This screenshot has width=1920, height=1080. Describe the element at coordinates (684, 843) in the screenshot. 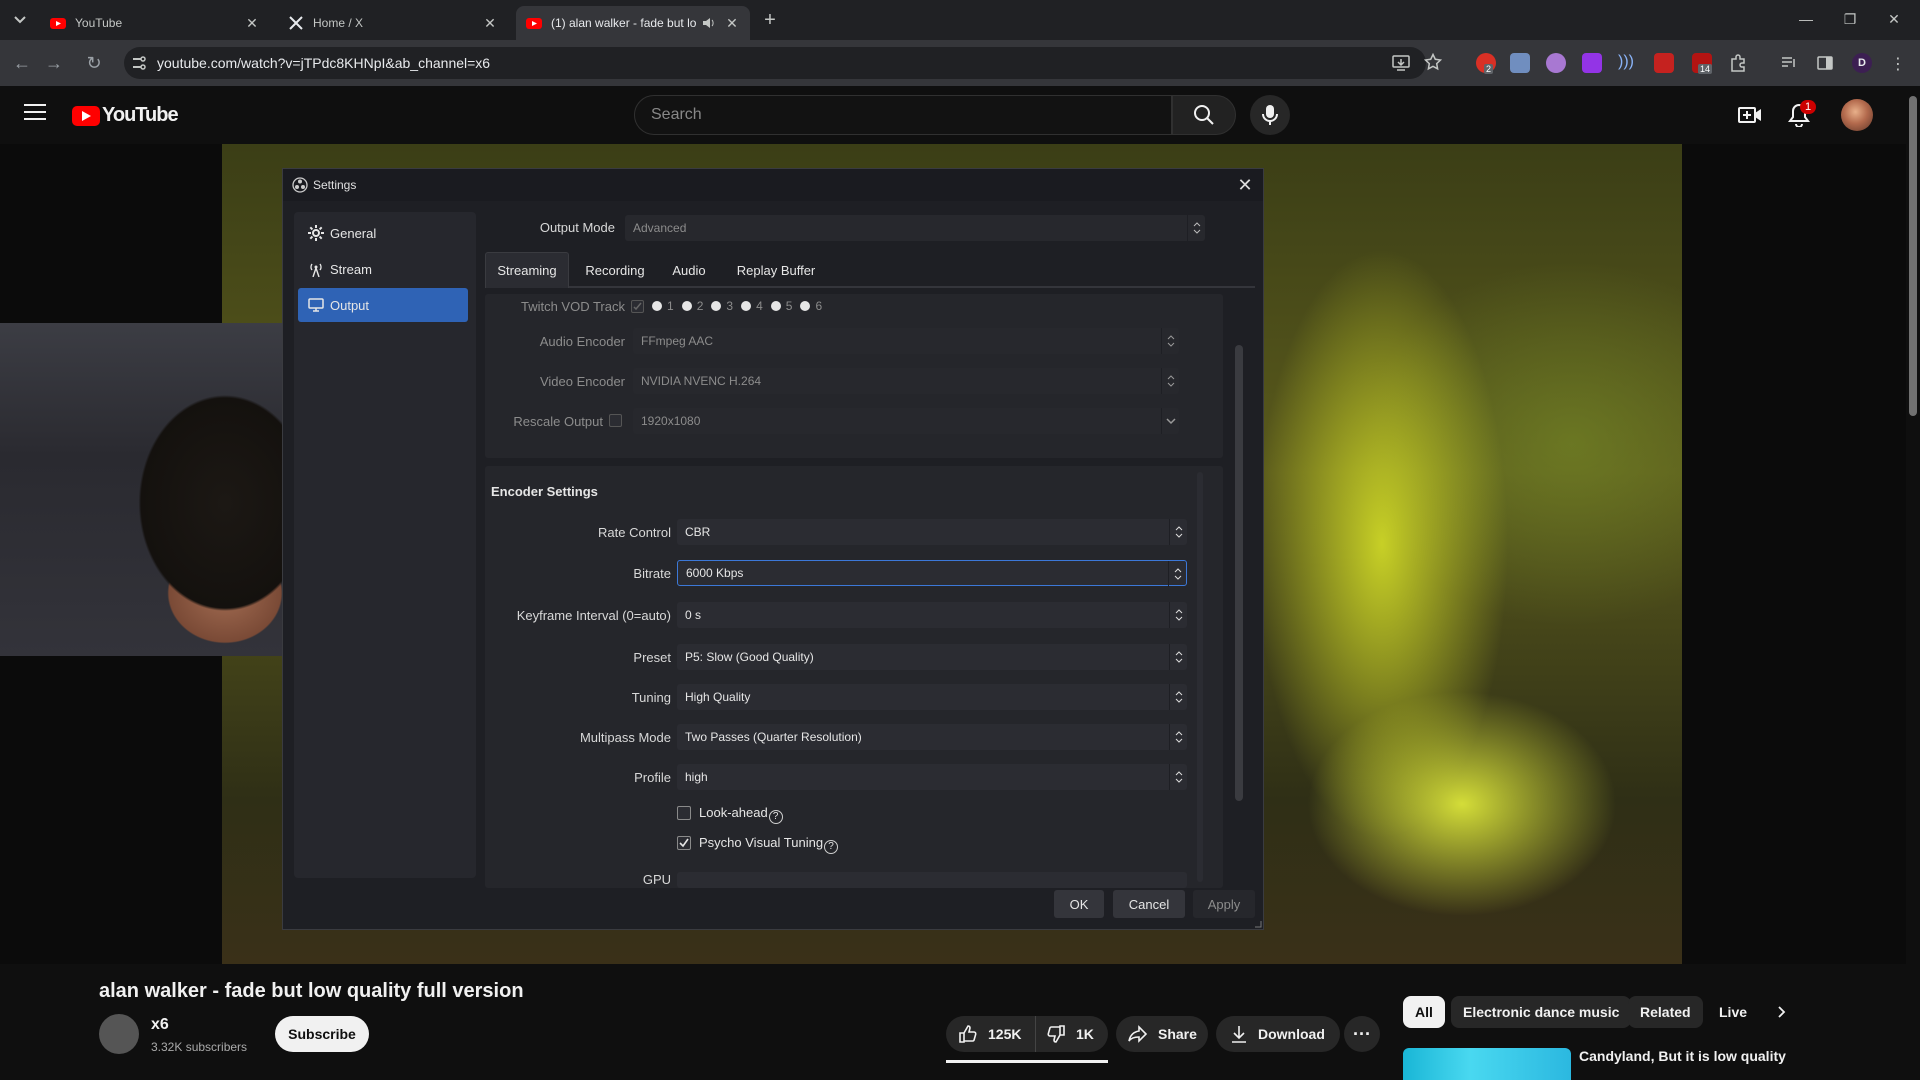

I see `psycho-visual-tuning-checkbox` at that location.